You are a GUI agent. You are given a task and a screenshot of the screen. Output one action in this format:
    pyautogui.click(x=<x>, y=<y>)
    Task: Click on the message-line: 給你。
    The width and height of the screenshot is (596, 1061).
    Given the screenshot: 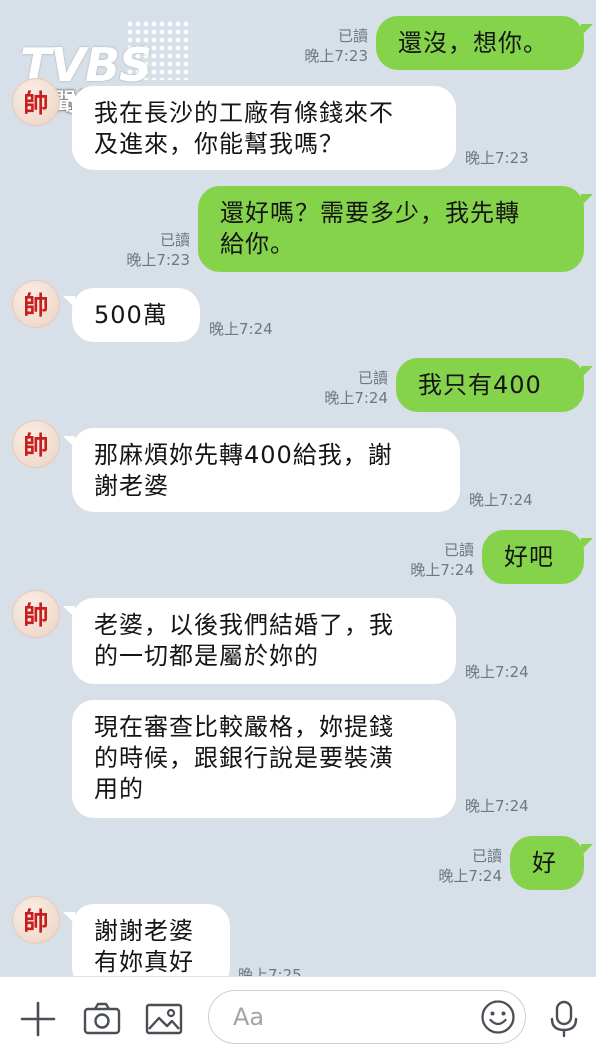 What is the action you would take?
    pyautogui.click(x=257, y=244)
    